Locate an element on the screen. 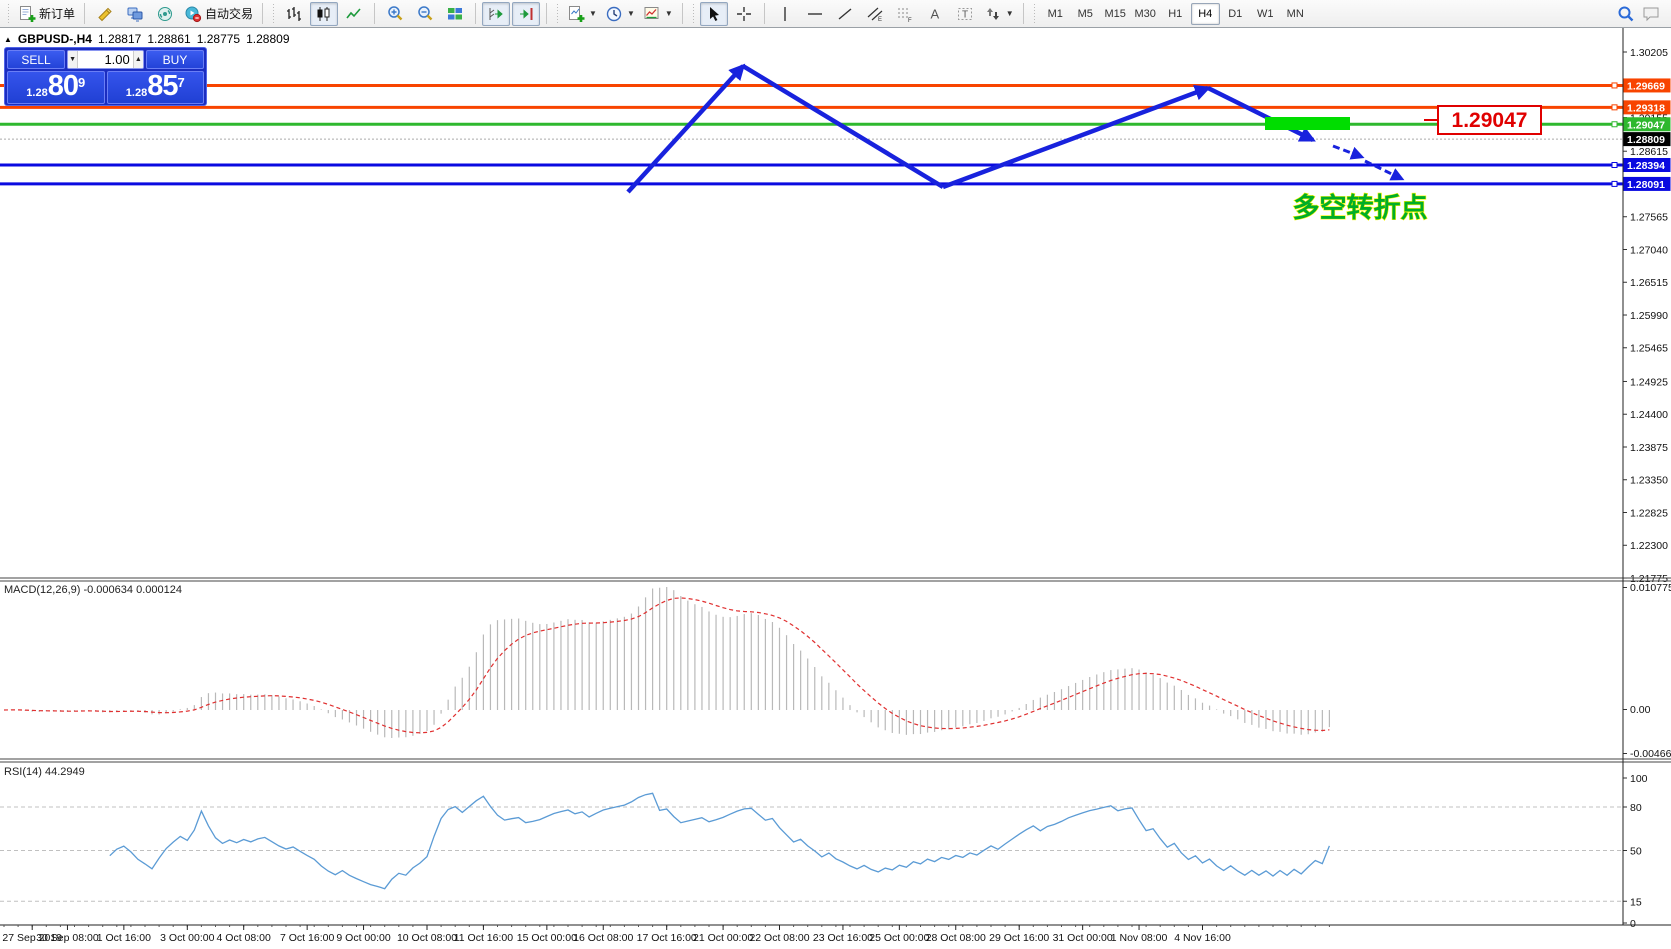 The width and height of the screenshot is (1671, 949). signals-icon is located at coordinates (165, 13).